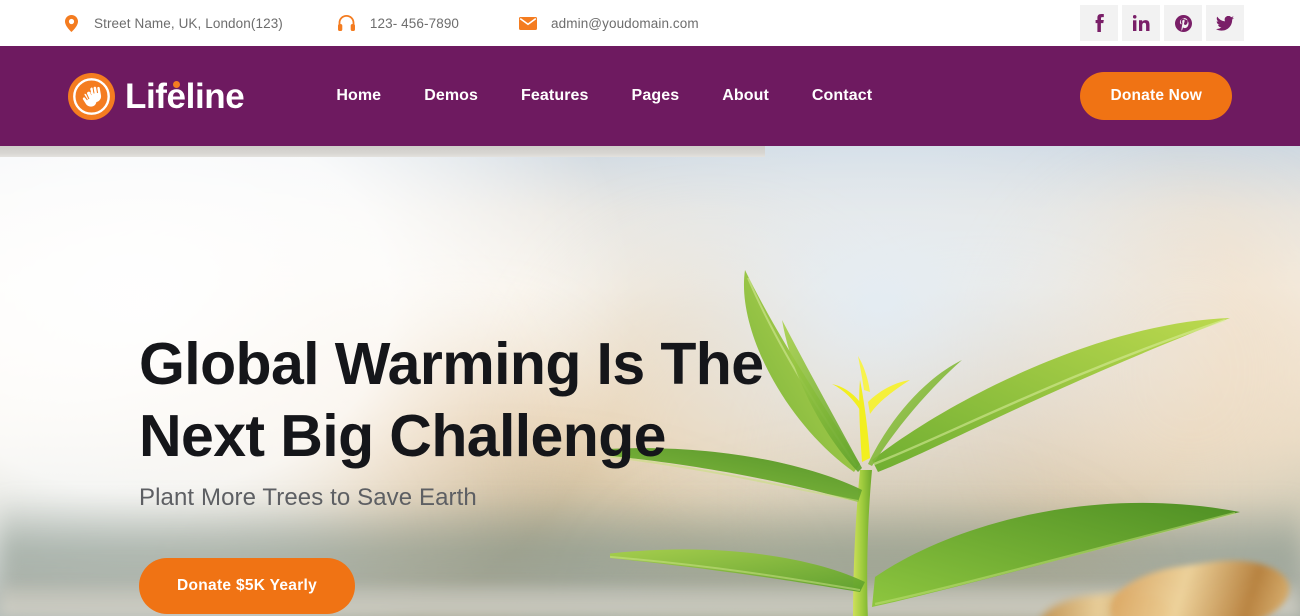  I want to click on nav-item-demos: Demos, so click(451, 96).